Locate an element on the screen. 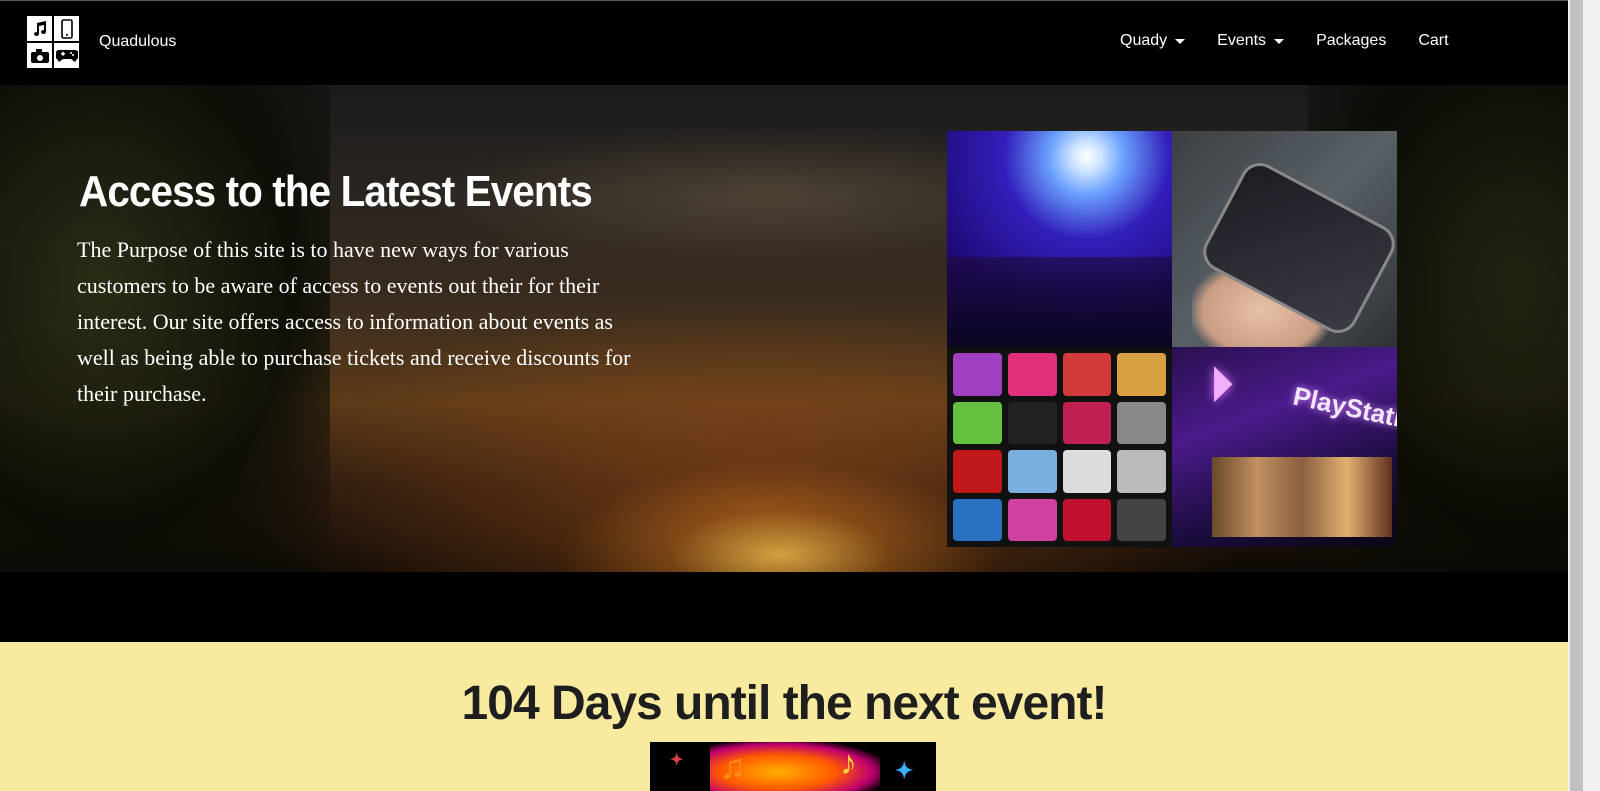 The width and height of the screenshot is (1600, 791). playstation-sign: PlayStation is located at coordinates (1343, 410).